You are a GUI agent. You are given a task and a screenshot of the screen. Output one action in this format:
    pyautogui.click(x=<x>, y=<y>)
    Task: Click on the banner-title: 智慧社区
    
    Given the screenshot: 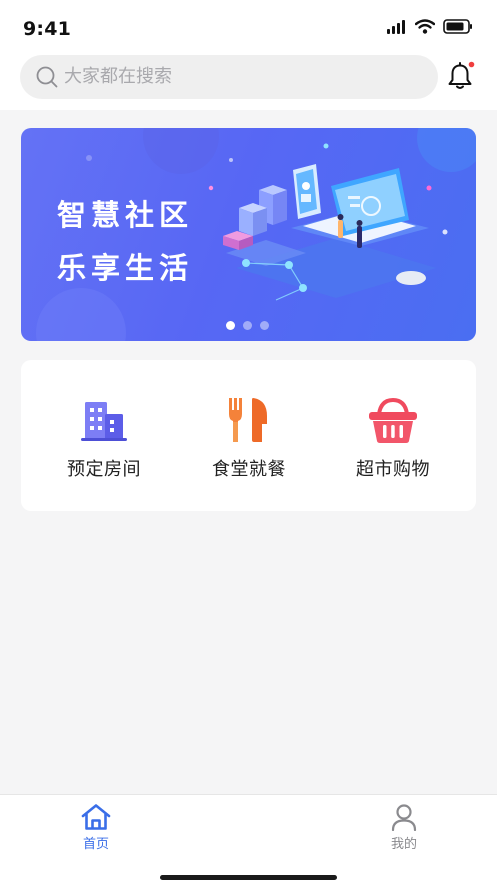 What is the action you would take?
    pyautogui.click(x=125, y=215)
    